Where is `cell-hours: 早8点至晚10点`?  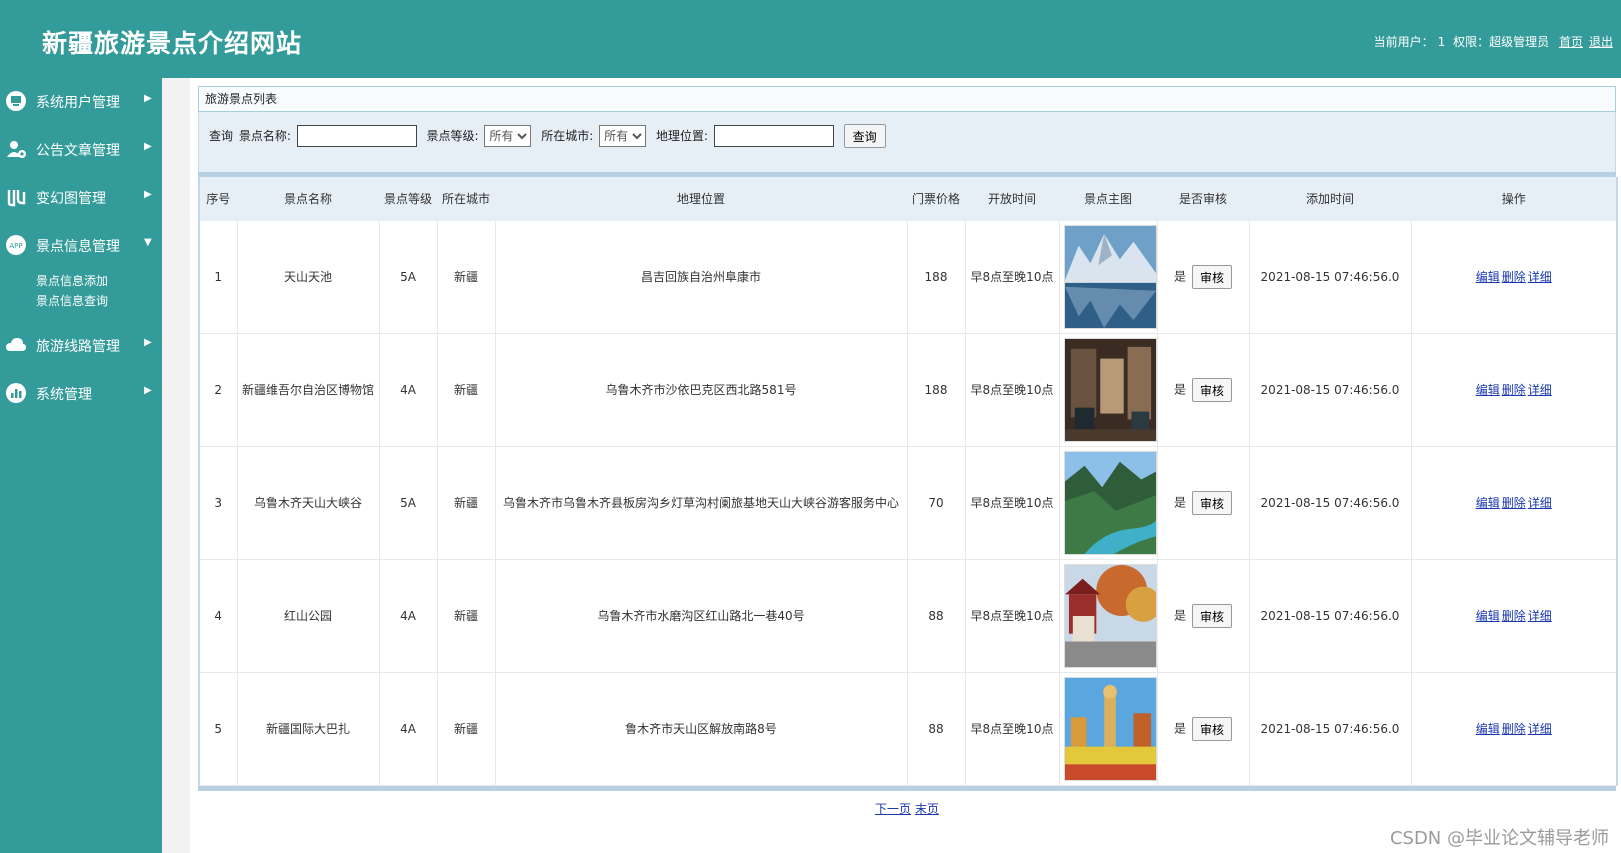 cell-hours: 早8点至晚10点 is located at coordinates (1012, 277).